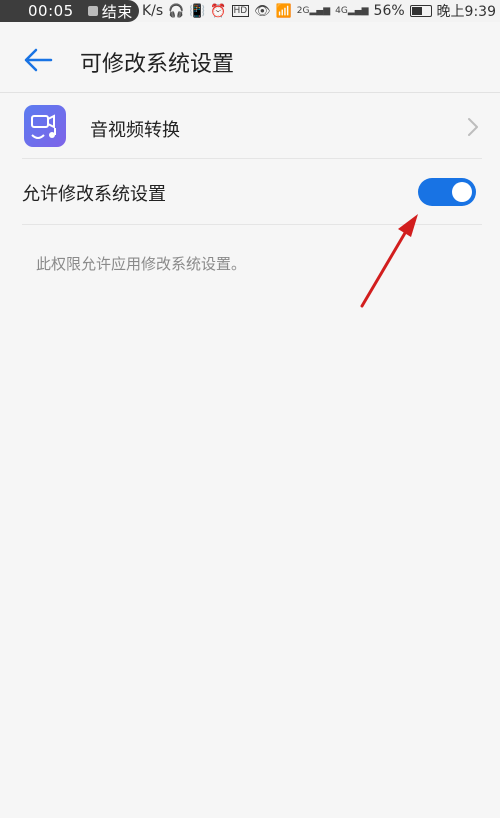 The image size is (500, 818). I want to click on chevron-right-icon, so click(473, 127).